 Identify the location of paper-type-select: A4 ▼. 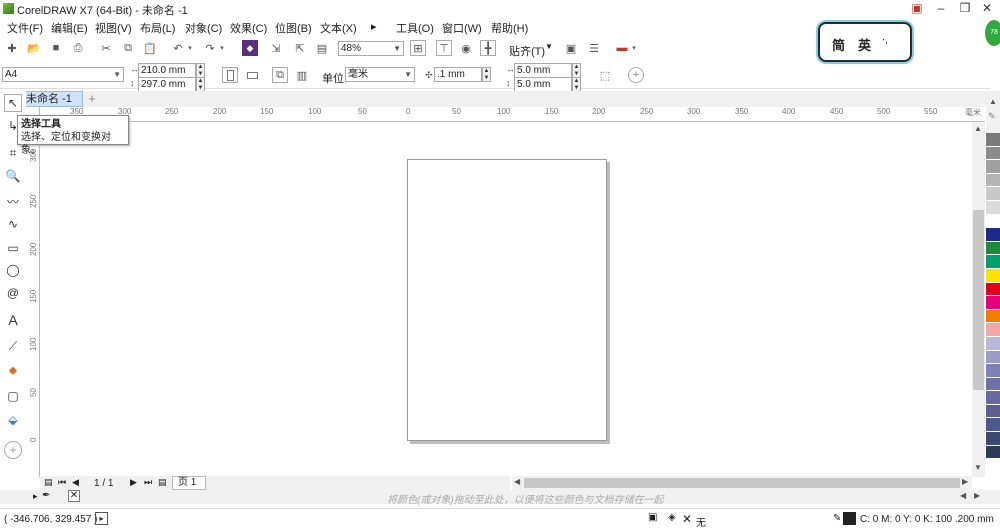
(63, 74).